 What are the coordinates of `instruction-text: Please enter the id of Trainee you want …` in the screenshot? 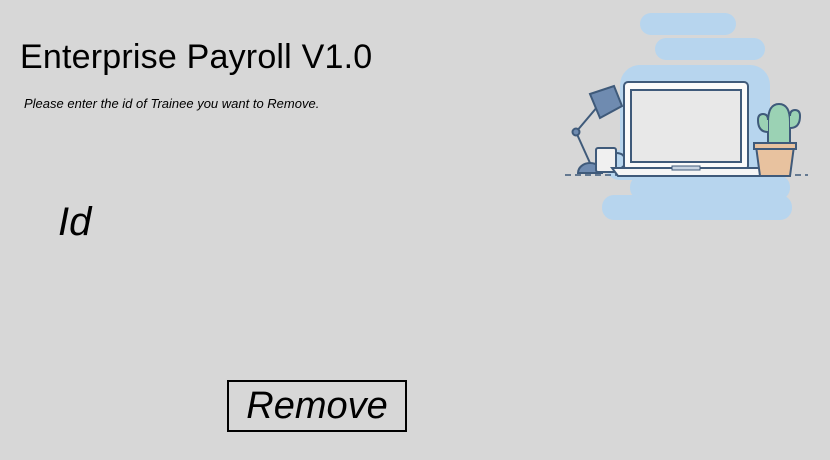 It's located at (172, 103).